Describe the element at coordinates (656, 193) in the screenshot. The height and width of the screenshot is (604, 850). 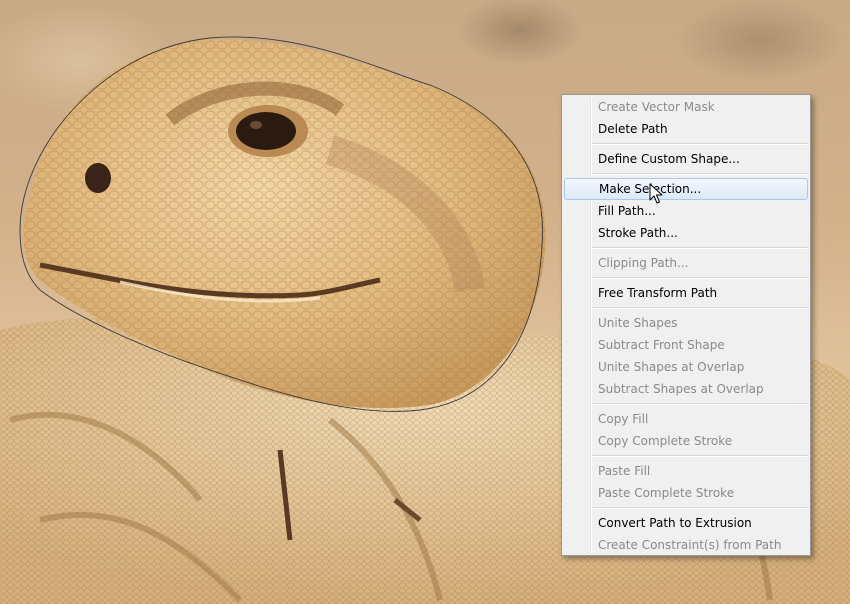
I see `arrow-pointer-icon` at that location.